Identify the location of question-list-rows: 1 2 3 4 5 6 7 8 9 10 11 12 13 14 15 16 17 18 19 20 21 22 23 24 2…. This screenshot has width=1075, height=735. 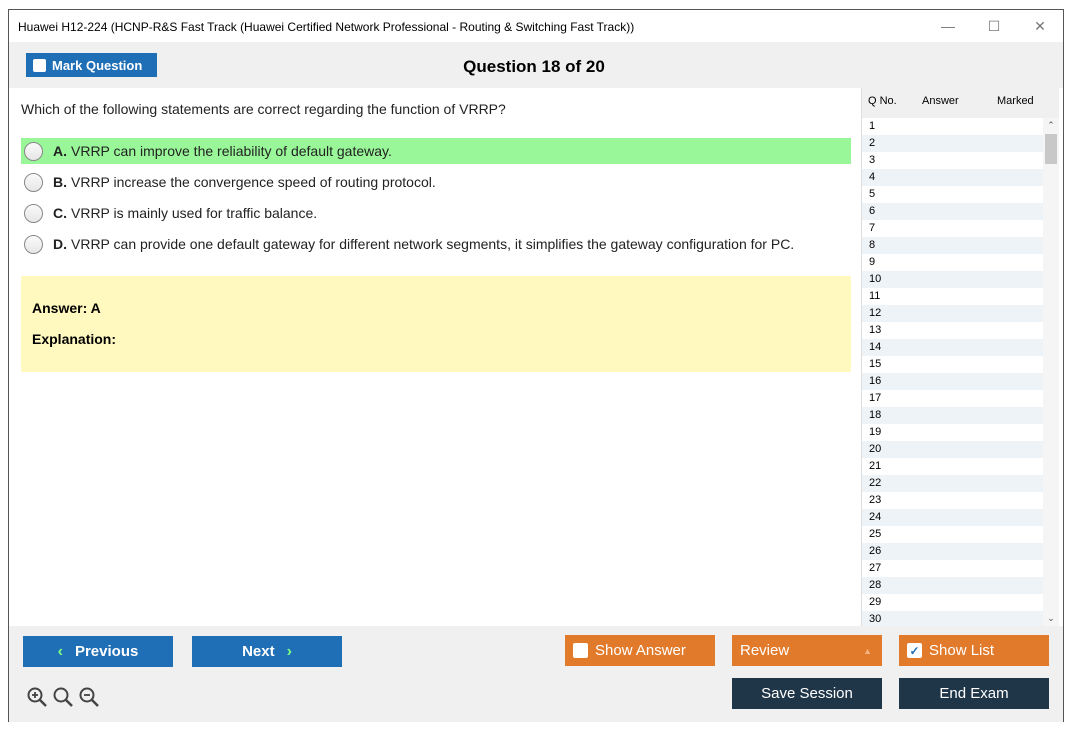
(953, 373).